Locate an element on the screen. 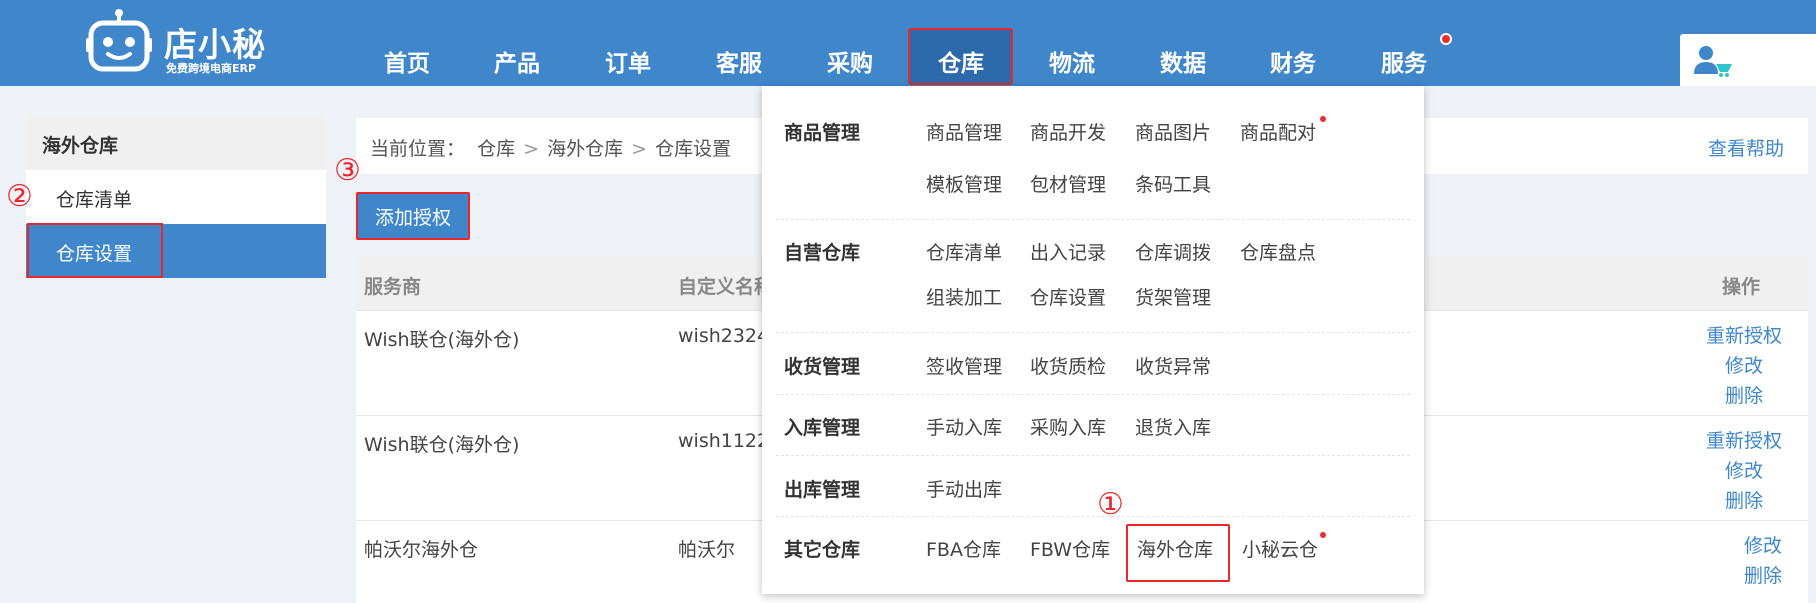 The height and width of the screenshot is (603, 1816). menu-item-warehouse-settings: 仓库设置 is located at coordinates (1068, 296).